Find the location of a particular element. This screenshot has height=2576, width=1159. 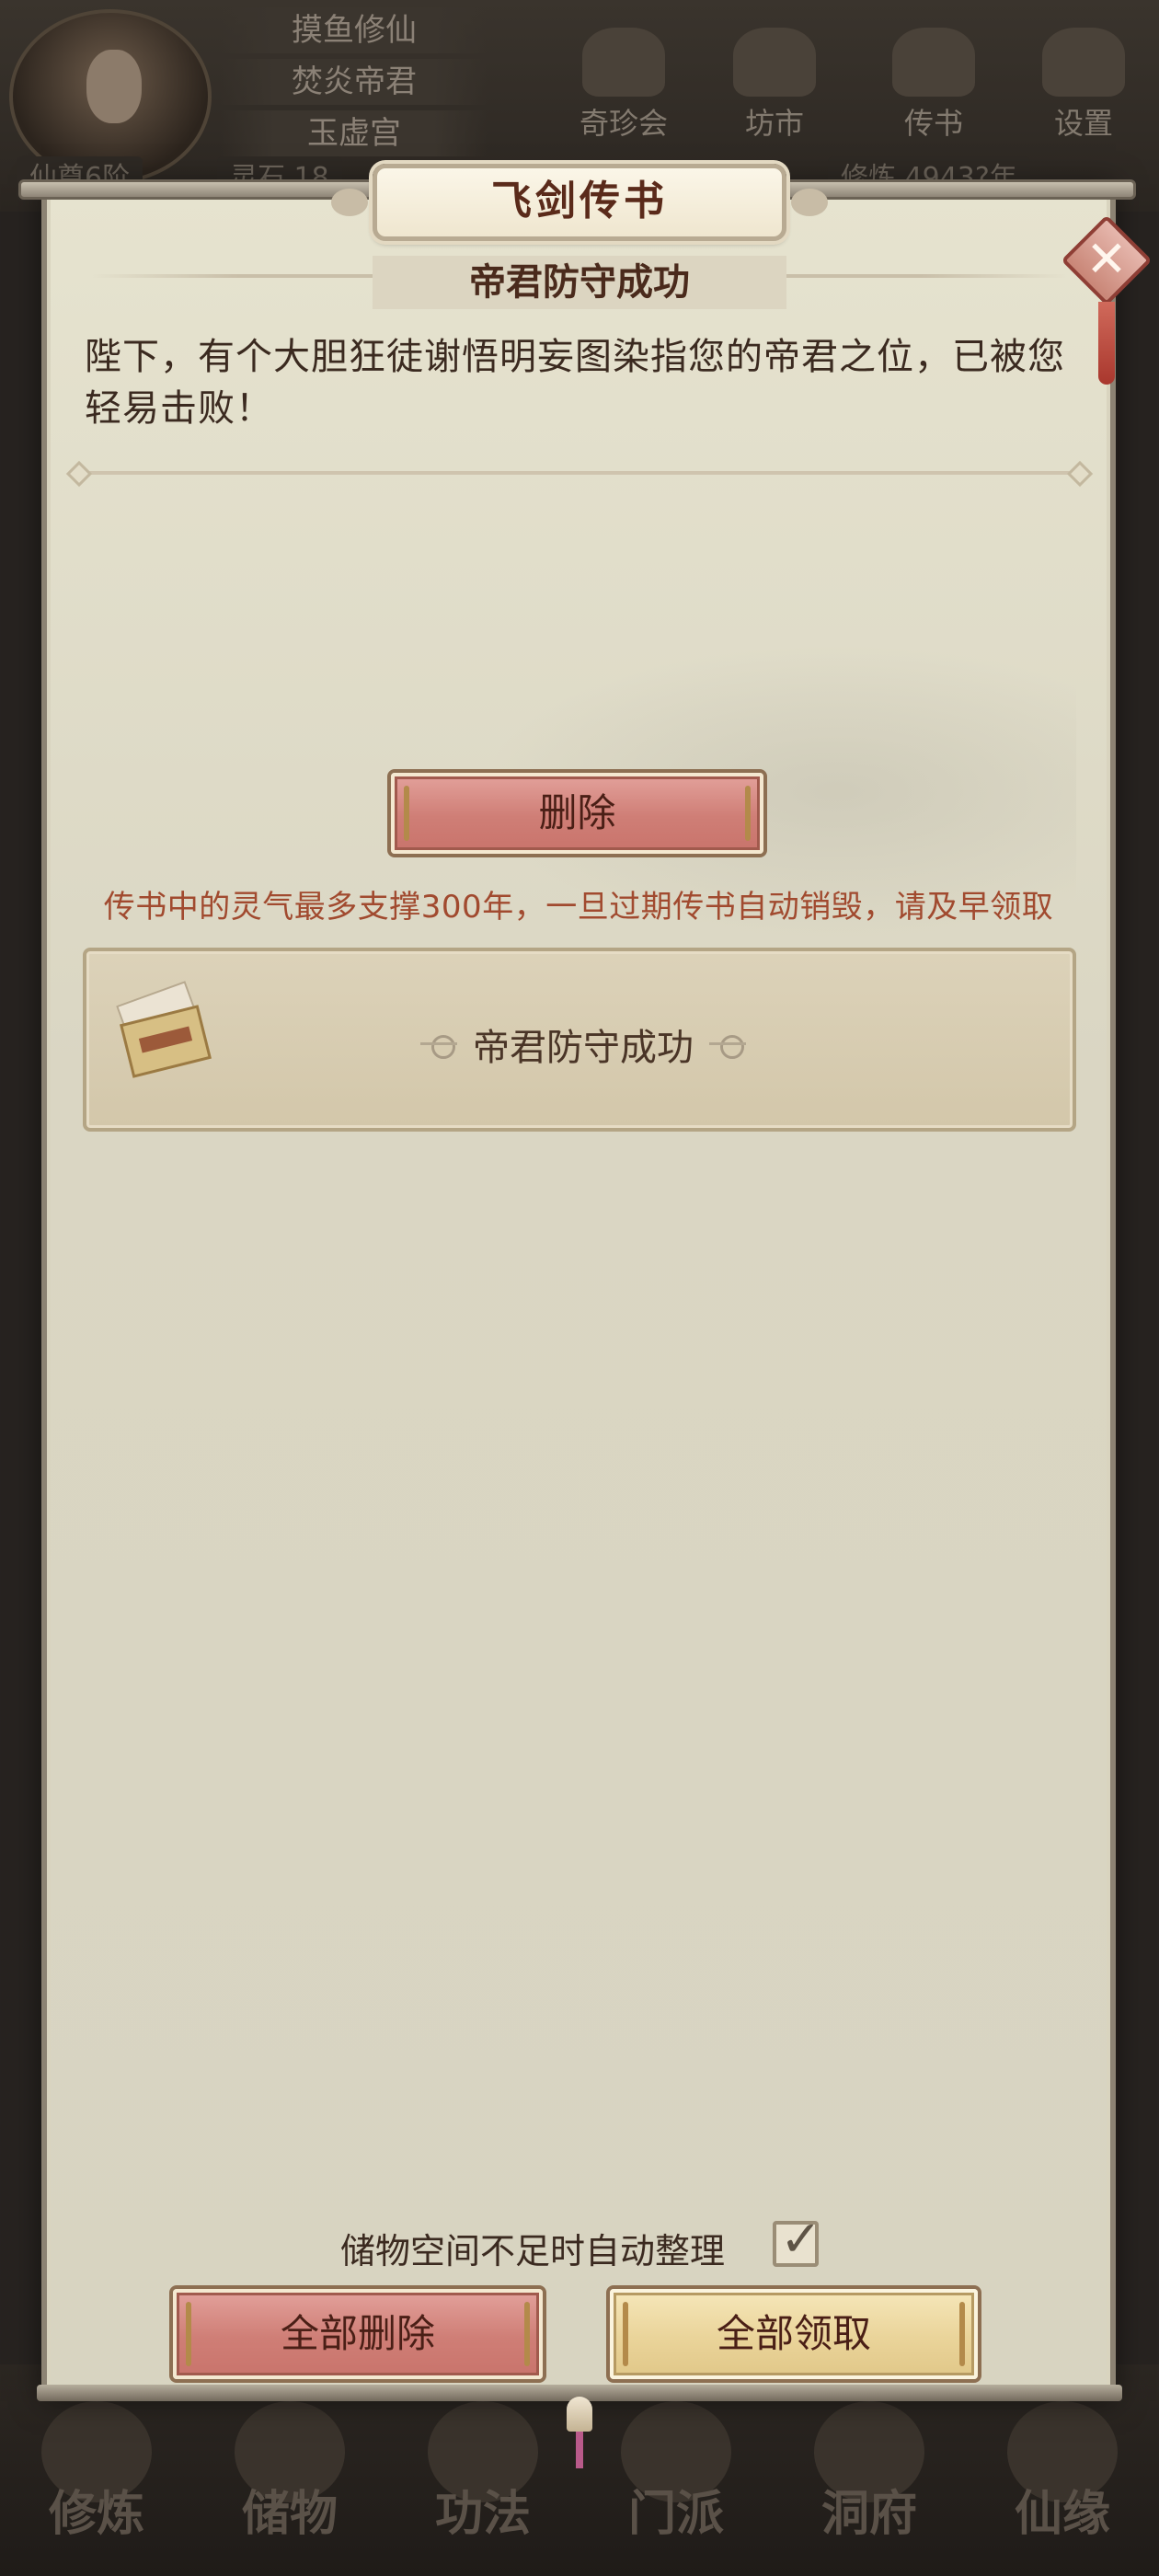

nav-item-label: 修炼 is located at coordinates (96, 2514).